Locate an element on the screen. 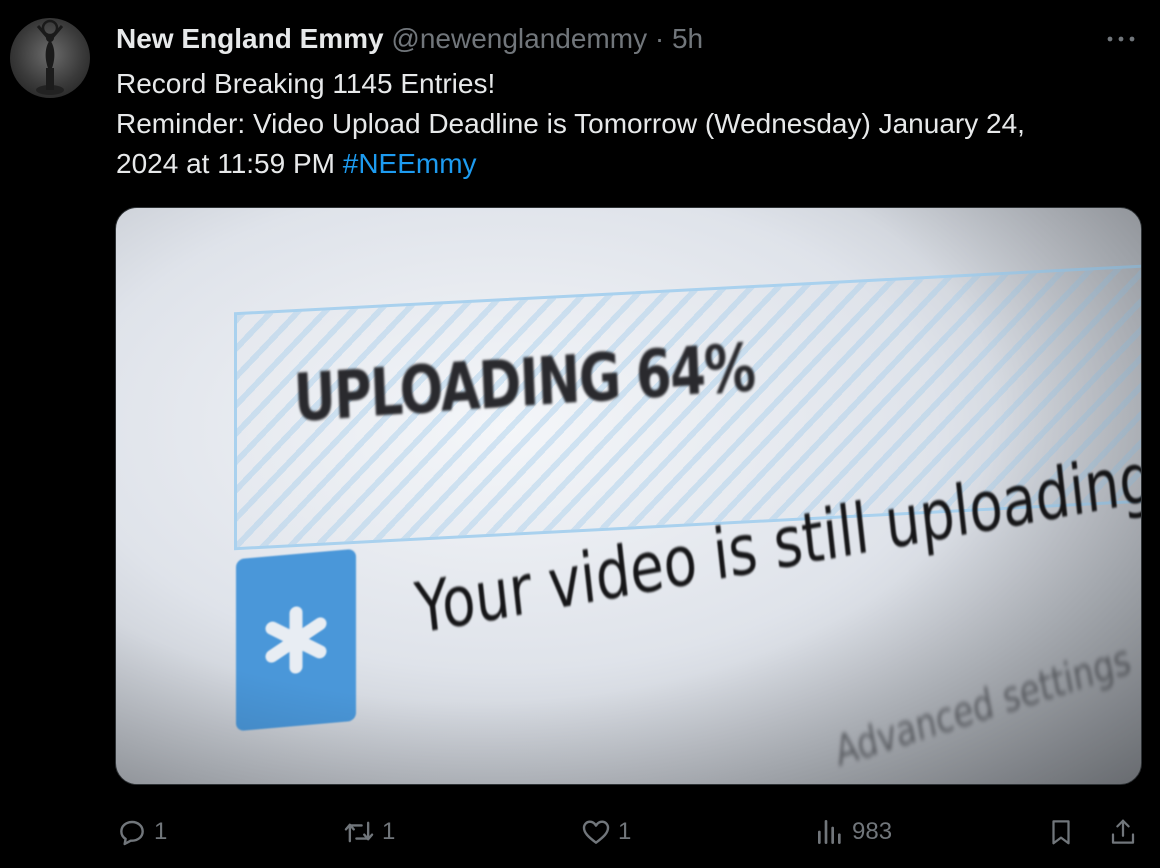 Image resolution: width=1160 pixels, height=868 pixels. more-horizontal-icon is located at coordinates (1121, 39).